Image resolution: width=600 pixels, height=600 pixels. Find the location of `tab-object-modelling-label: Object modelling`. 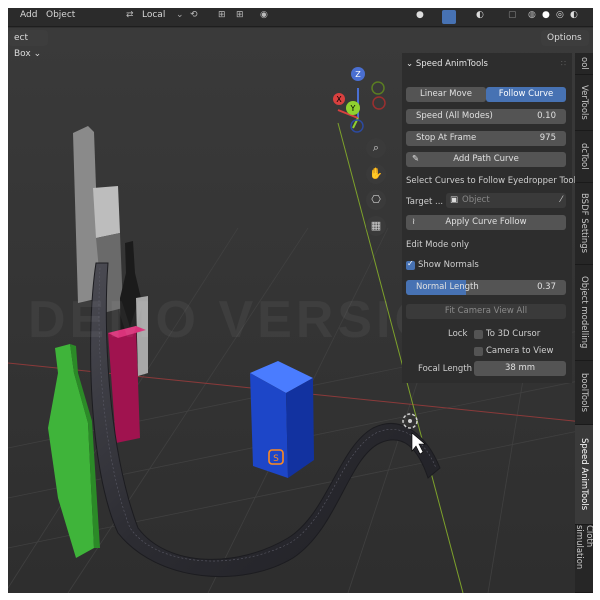

tab-object-modelling-label: Object modelling is located at coordinates (584, 312).